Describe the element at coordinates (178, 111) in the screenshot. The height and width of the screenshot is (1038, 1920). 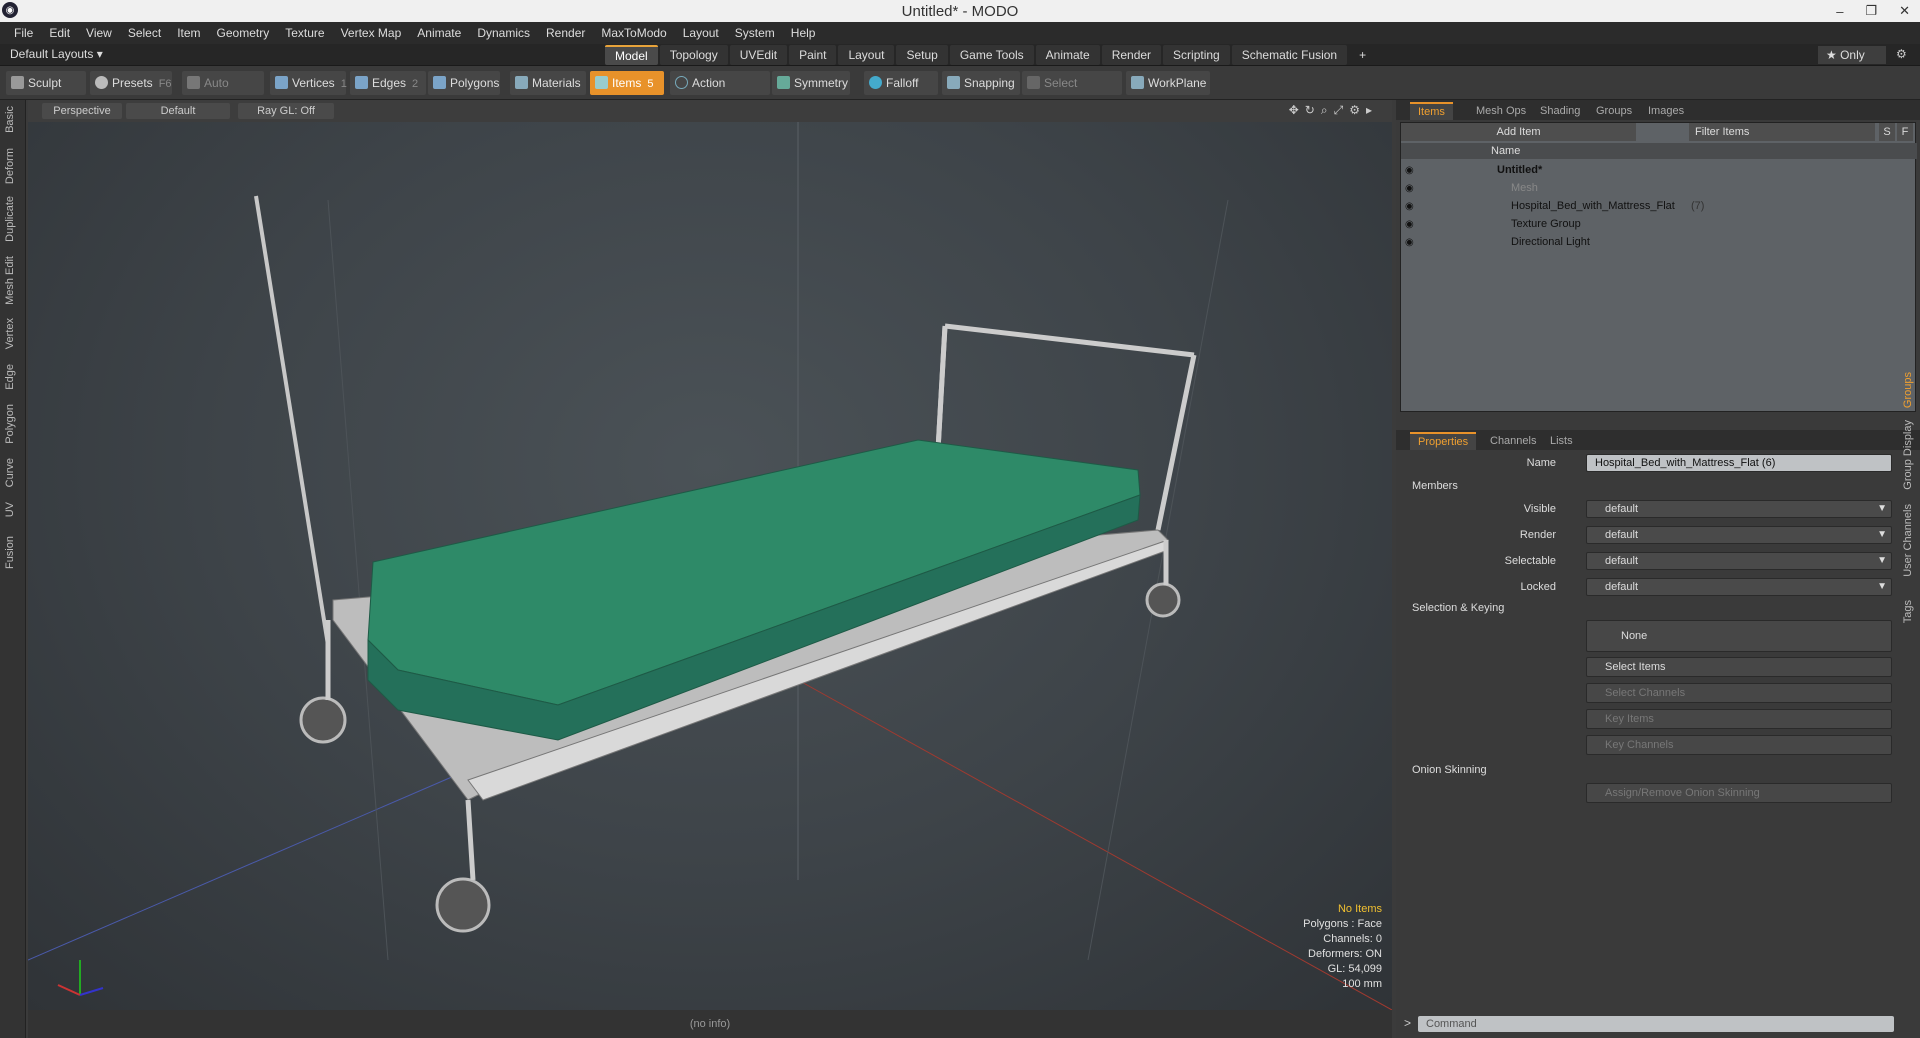
I see `shading-dropdown: Default` at that location.